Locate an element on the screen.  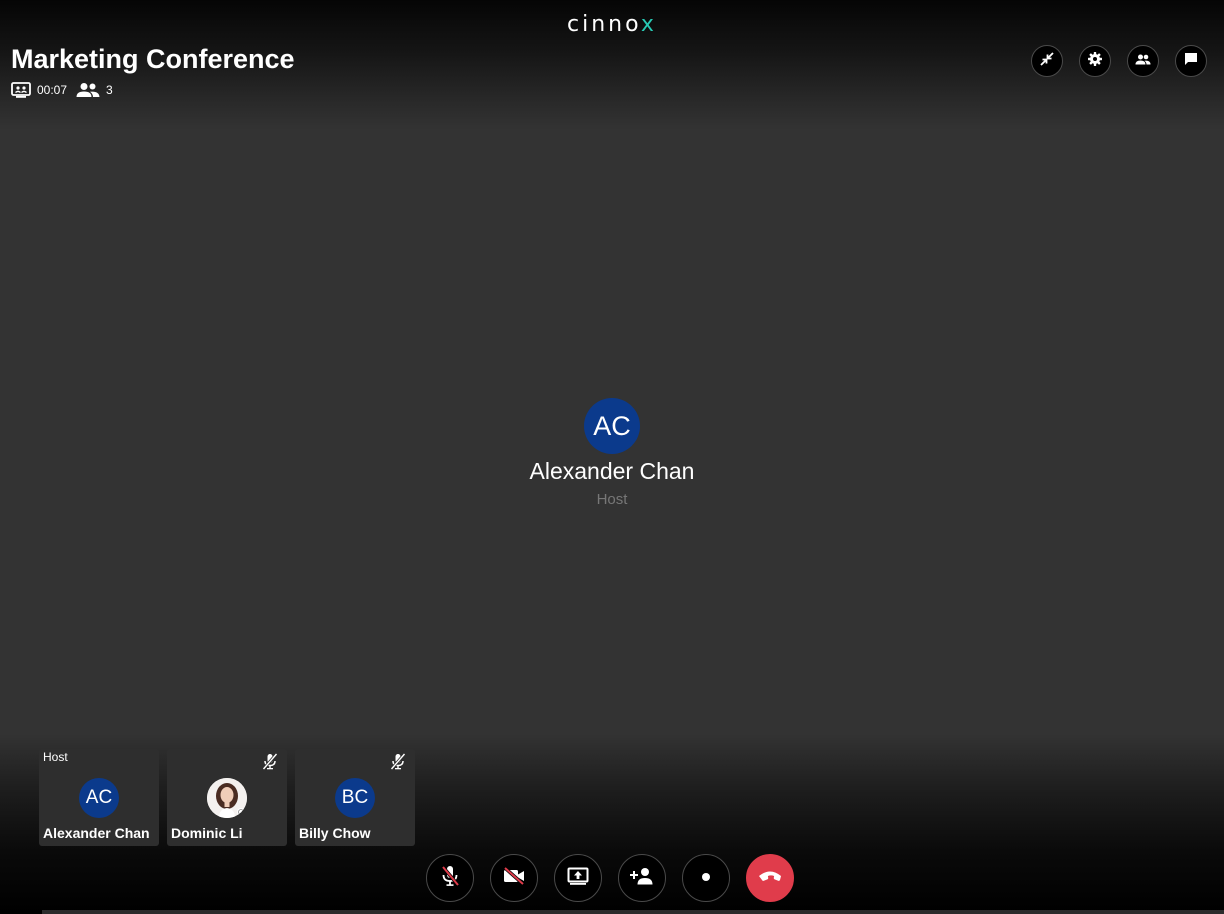
video-off-icon is located at coordinates (514, 878).